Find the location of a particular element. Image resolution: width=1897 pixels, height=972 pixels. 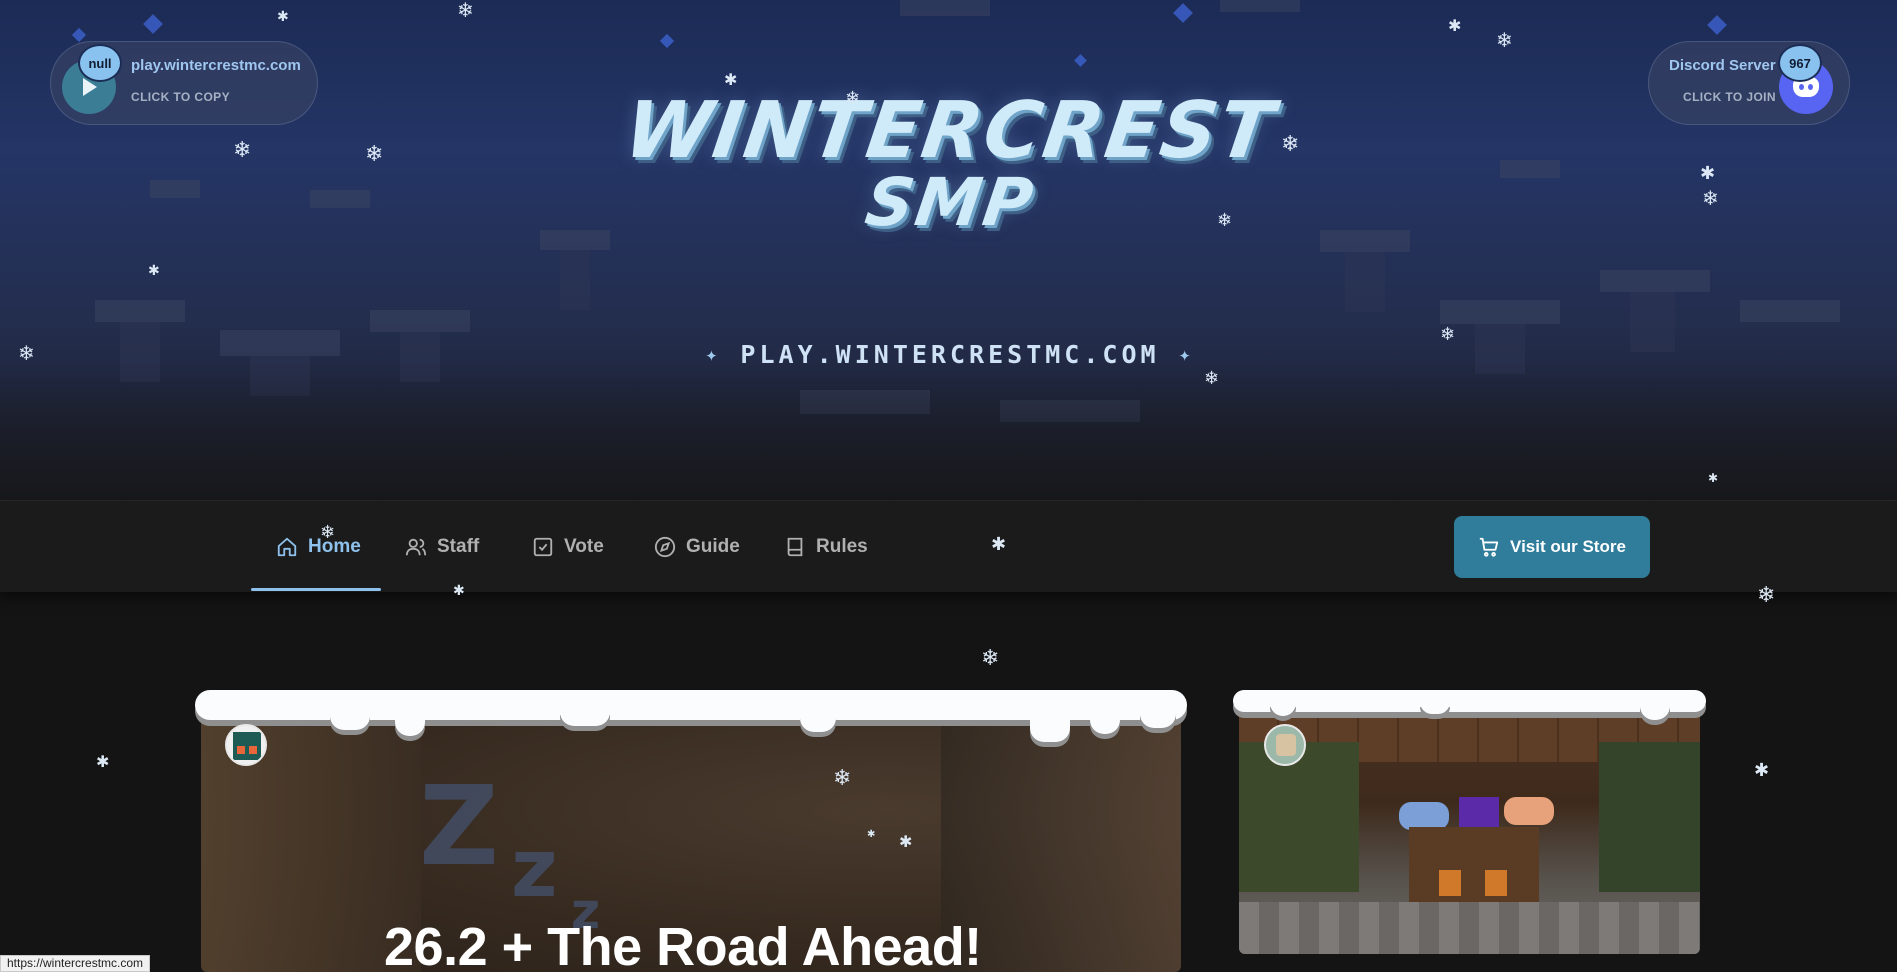

nav-item-vote: Vote is located at coordinates (568, 547).